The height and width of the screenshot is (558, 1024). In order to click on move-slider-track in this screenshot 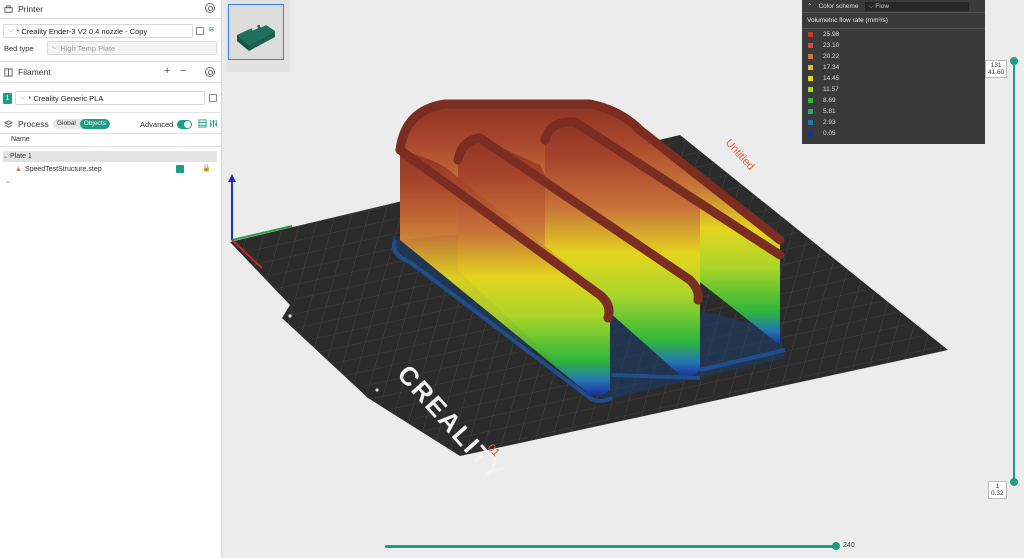, I will do `click(611, 546)`.